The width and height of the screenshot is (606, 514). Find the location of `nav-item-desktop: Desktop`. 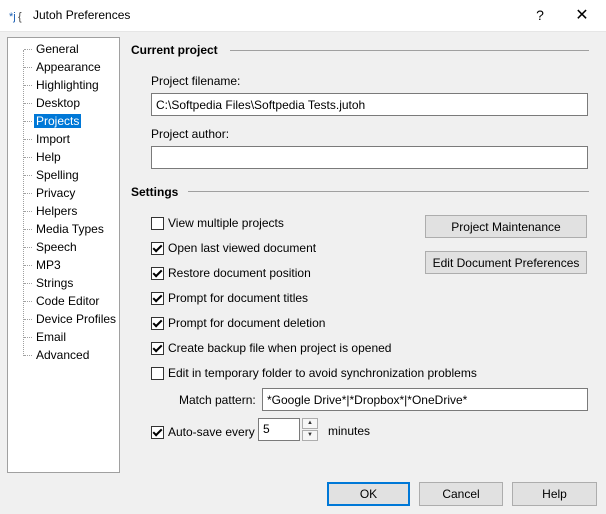

nav-item-desktop: Desktop is located at coordinates (45, 103).